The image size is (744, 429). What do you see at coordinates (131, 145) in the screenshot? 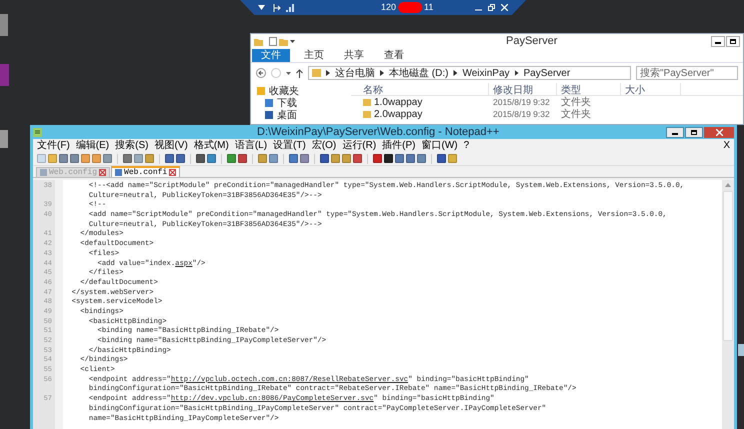
I see `menu-item: 搜索(S)` at bounding box center [131, 145].